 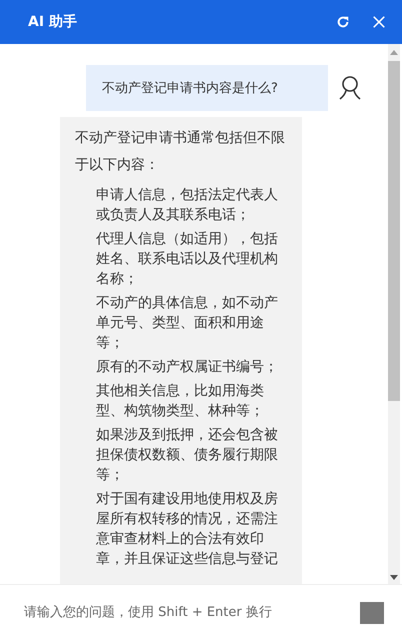 What do you see at coordinates (187, 529) in the screenshot?
I see `answer-item: 对于国有建设用地使用权及房屋所有权转移的情况，还需注意审查材料上的合法有效印章，并且保证这些信息与登记` at bounding box center [187, 529].